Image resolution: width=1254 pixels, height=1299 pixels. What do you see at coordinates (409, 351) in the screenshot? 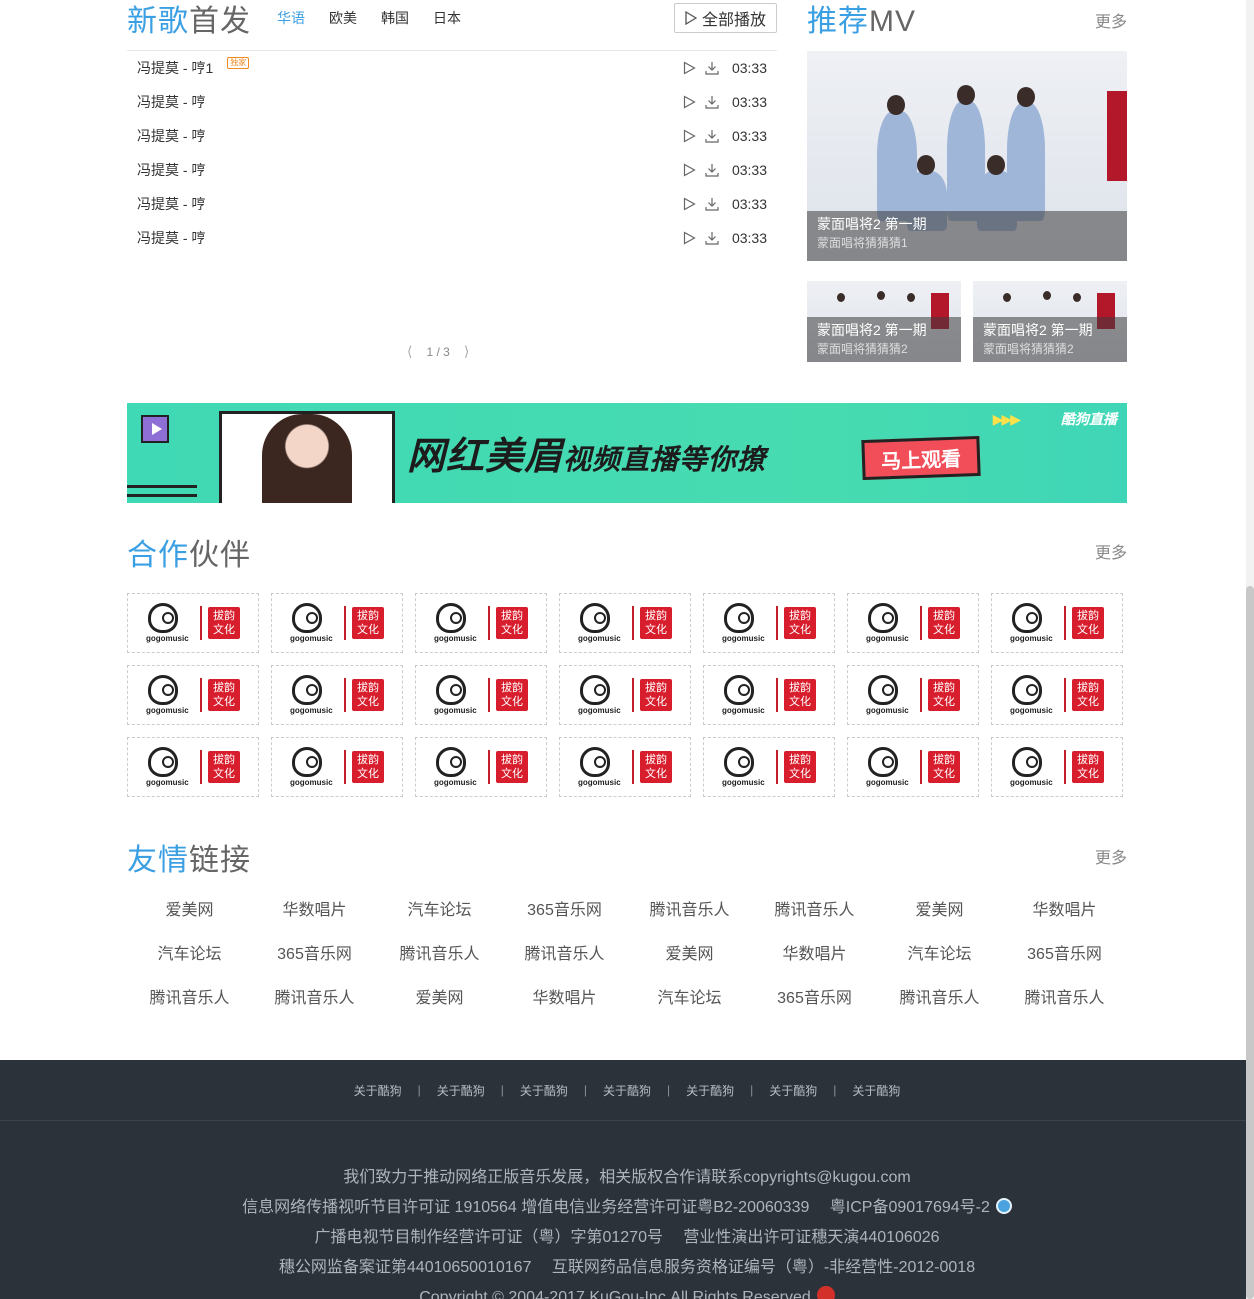
I see `prev-page-icon: ⟨` at bounding box center [409, 351].